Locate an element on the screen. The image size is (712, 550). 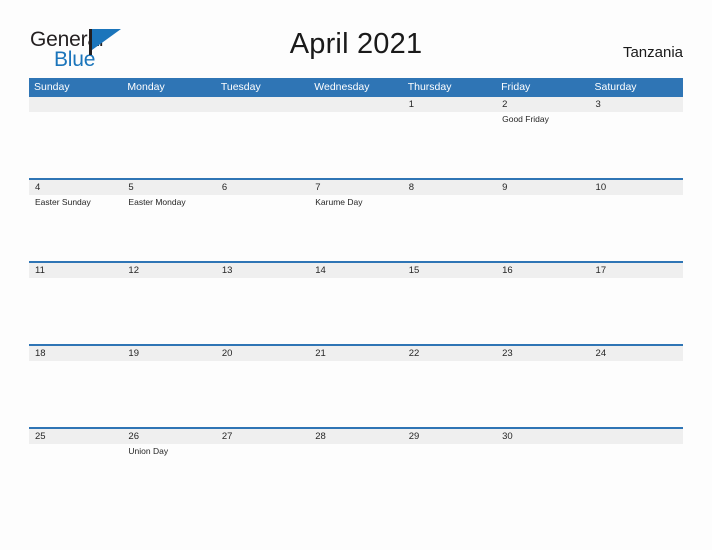
week-row: 25 26 27 28 29 30 Union Day is located at coordinates (356, 468).